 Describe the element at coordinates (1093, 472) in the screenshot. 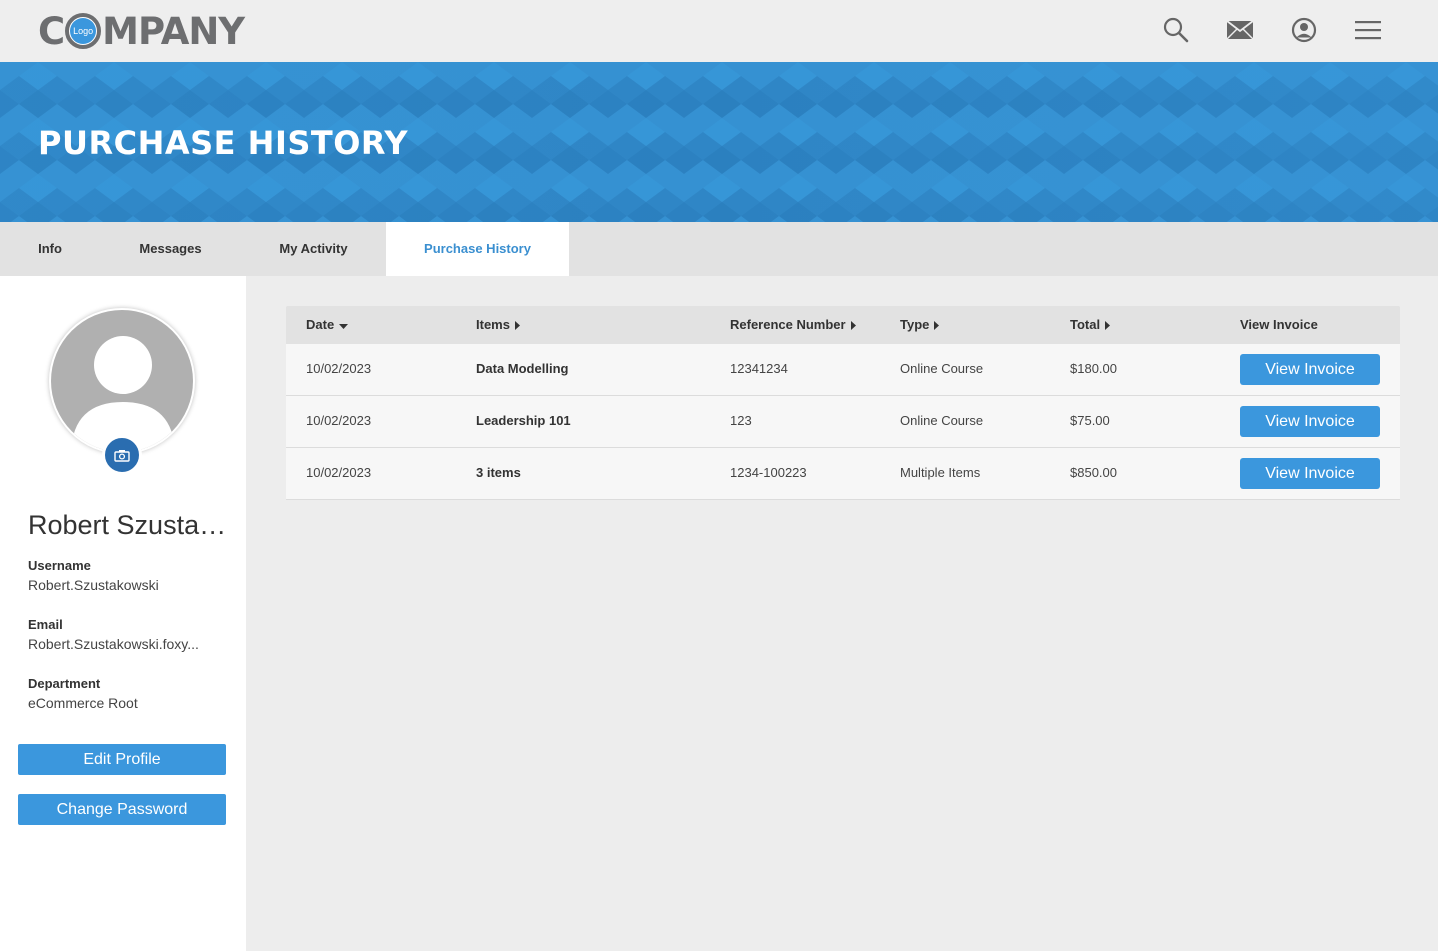

I see `cell-total: $850.00` at that location.